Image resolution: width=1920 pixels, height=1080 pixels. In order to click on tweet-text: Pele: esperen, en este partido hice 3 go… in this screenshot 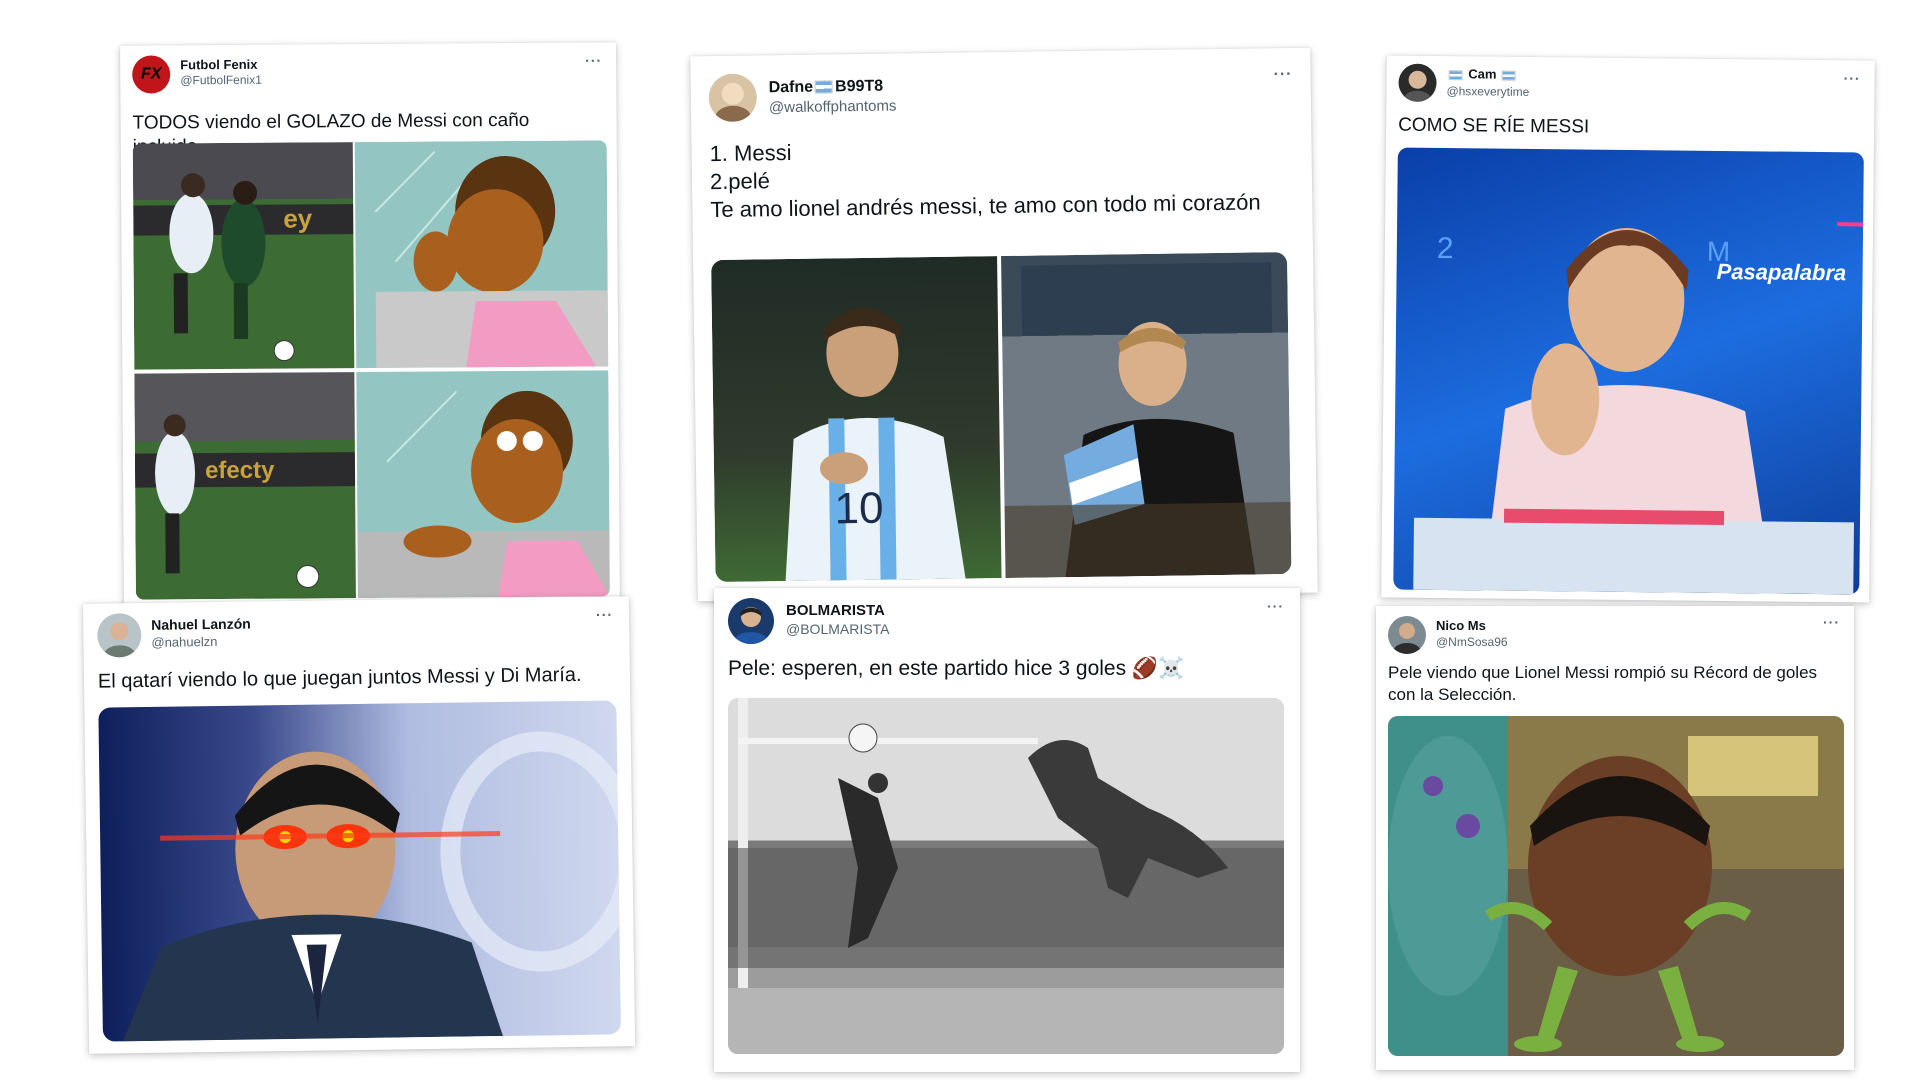, I will do `click(956, 668)`.